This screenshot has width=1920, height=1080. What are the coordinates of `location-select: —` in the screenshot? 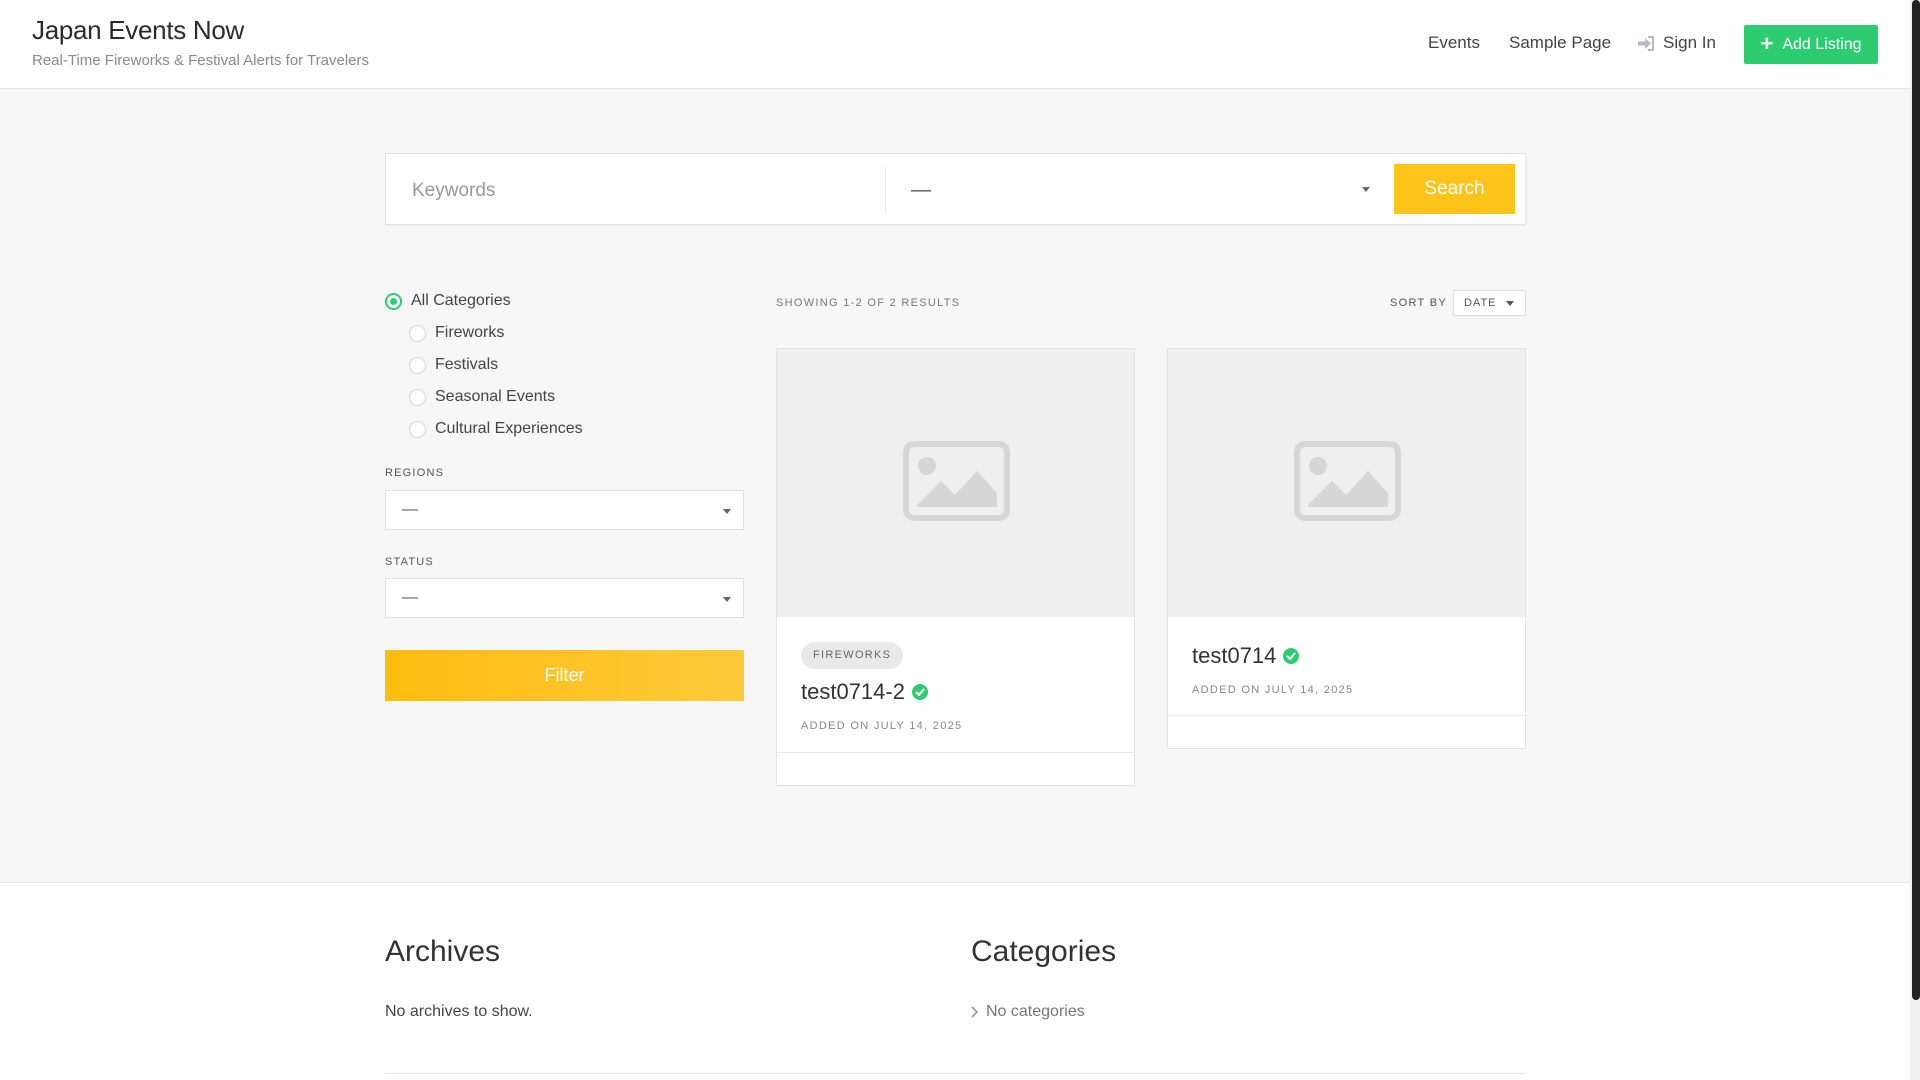 It's located at (921, 190).